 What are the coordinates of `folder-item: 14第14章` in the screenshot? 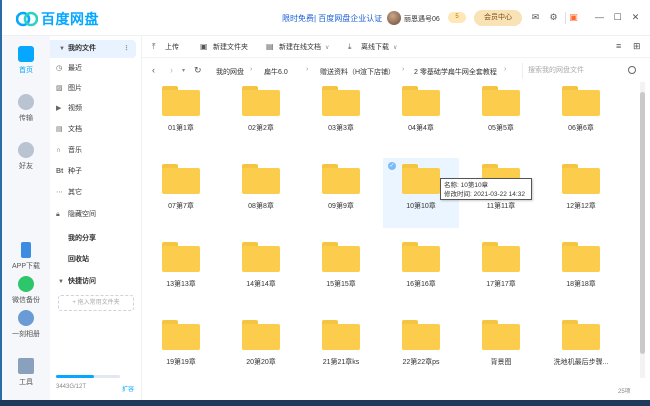 It's located at (261, 271).